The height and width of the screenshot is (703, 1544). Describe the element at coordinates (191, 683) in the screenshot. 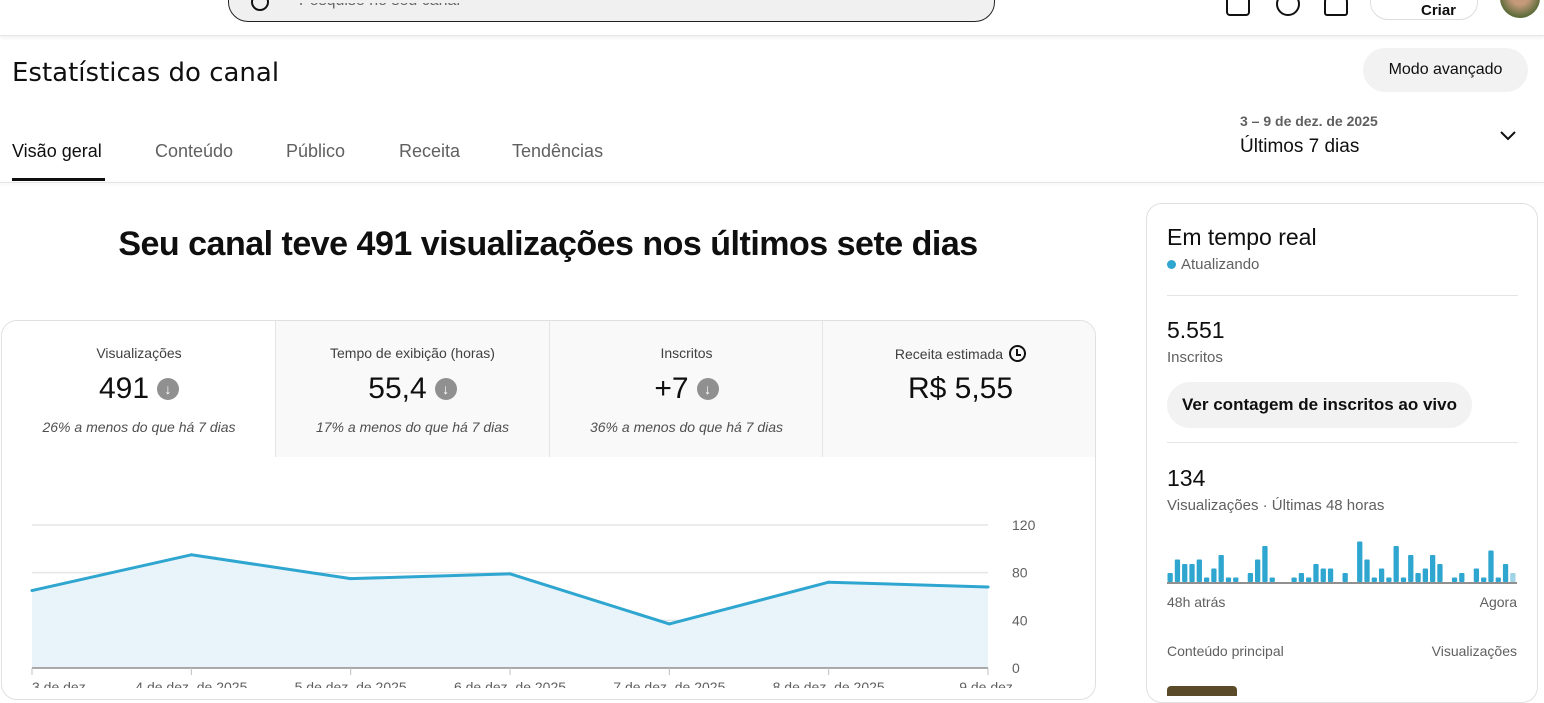

I see `x-tick-label: 4 de dez. de 2025` at that location.